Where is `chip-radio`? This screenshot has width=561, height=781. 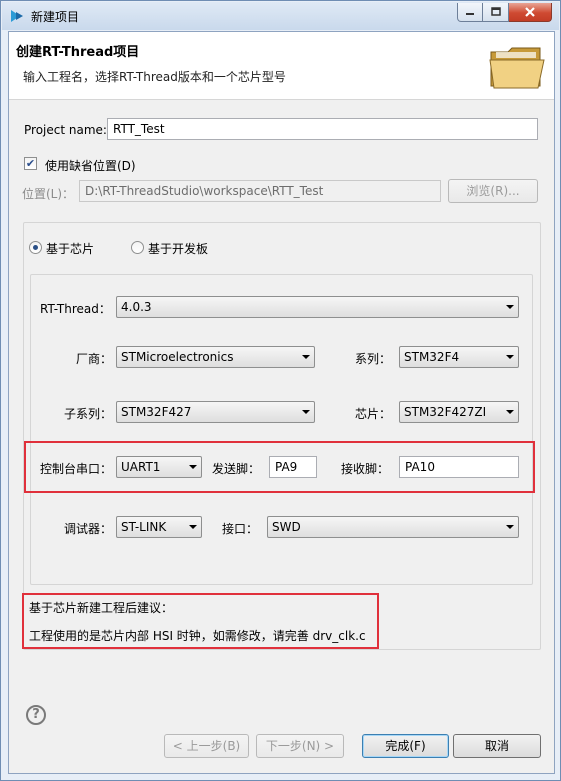
chip-radio is located at coordinates (35, 247).